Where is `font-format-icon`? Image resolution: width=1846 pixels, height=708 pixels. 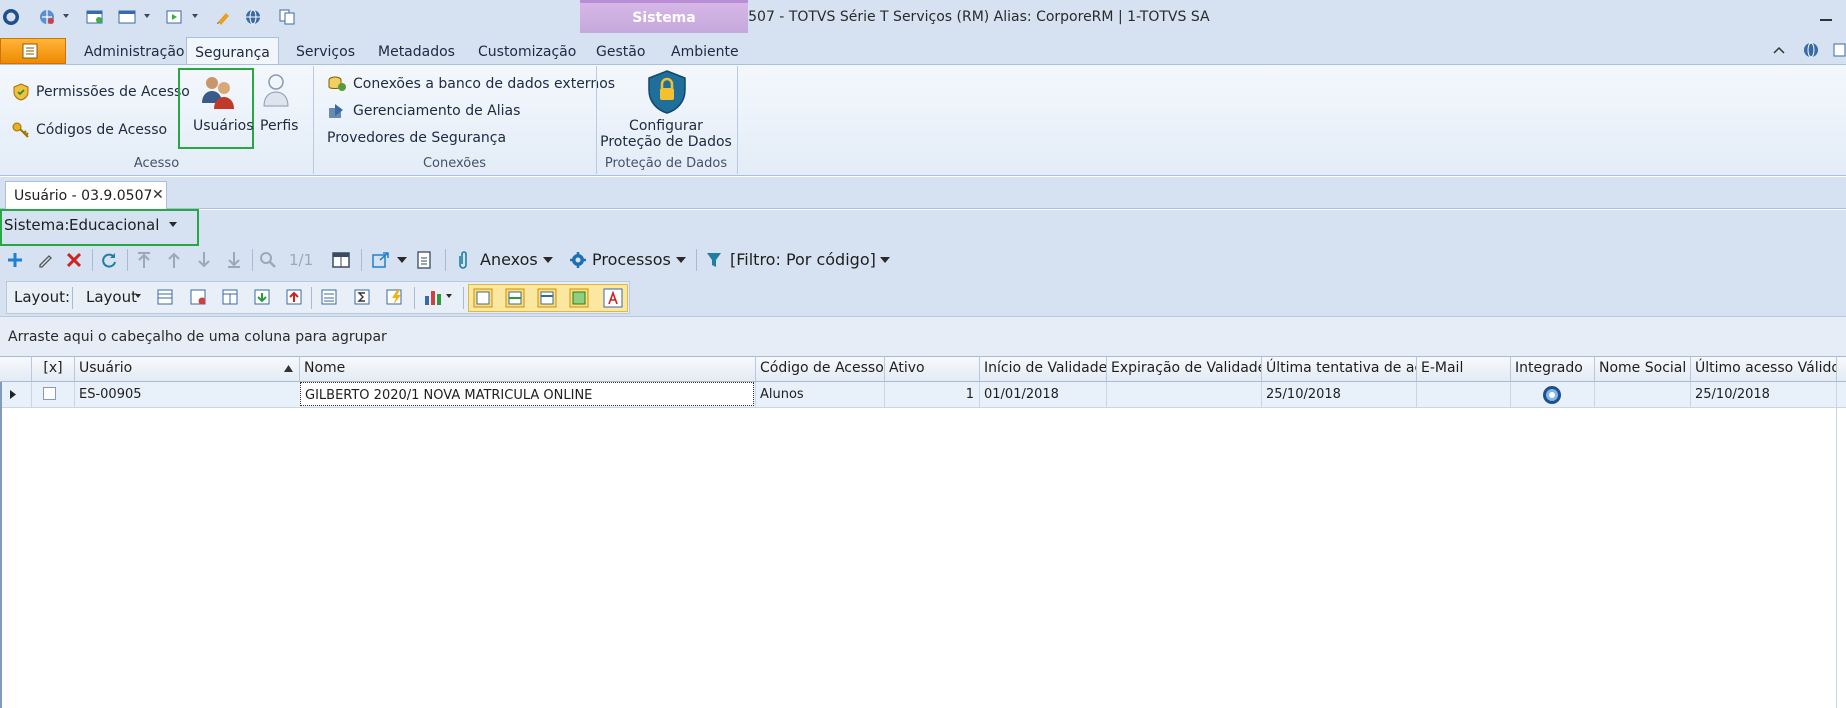
font-format-icon is located at coordinates (613, 298).